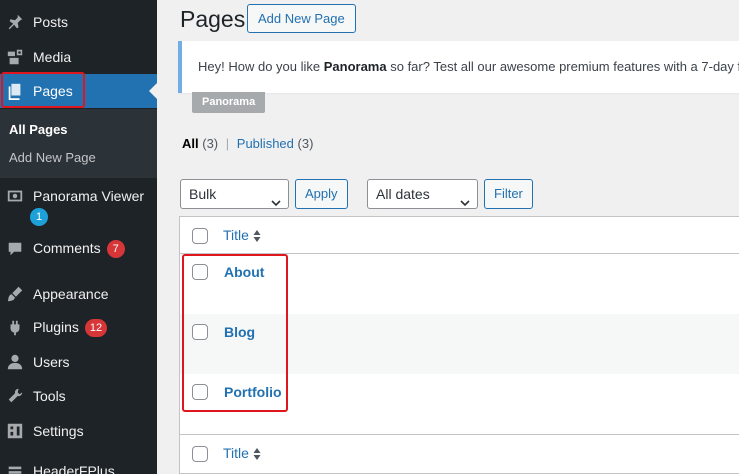 The image size is (739, 474). I want to click on select-all-checkbox, so click(200, 236).